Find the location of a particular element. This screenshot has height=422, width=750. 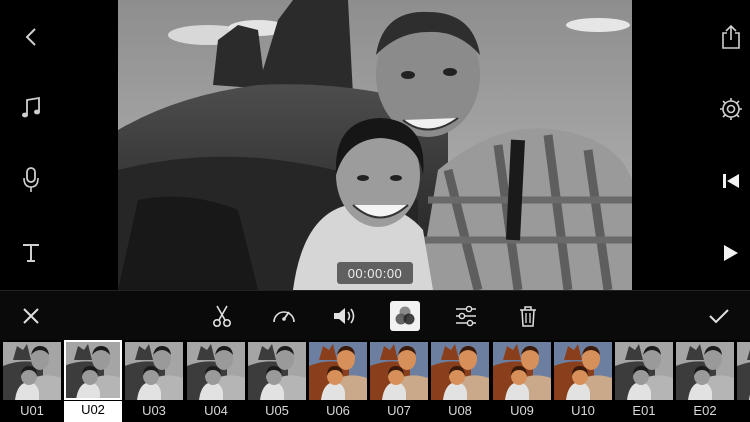

filter-label-u09: U09 is located at coordinates (522, 411).